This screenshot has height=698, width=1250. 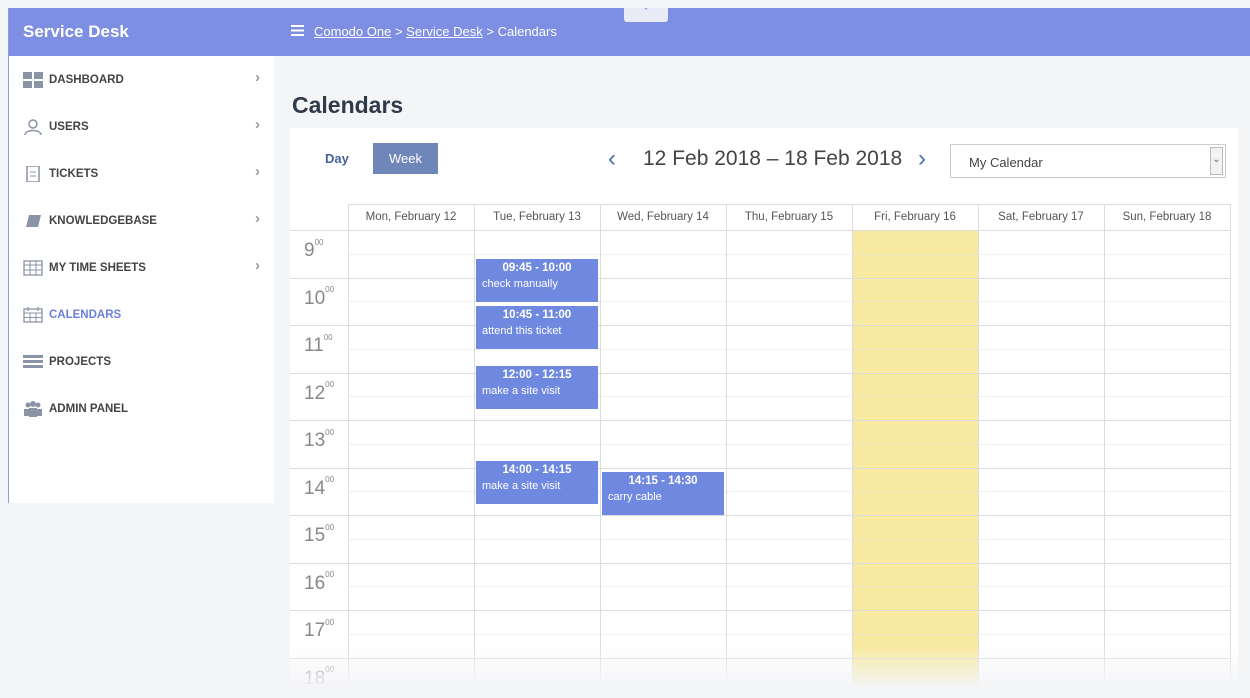 I want to click on sidebar-item-knowledgebase: KNOWLEDGEBASE ›, so click(x=141, y=220).